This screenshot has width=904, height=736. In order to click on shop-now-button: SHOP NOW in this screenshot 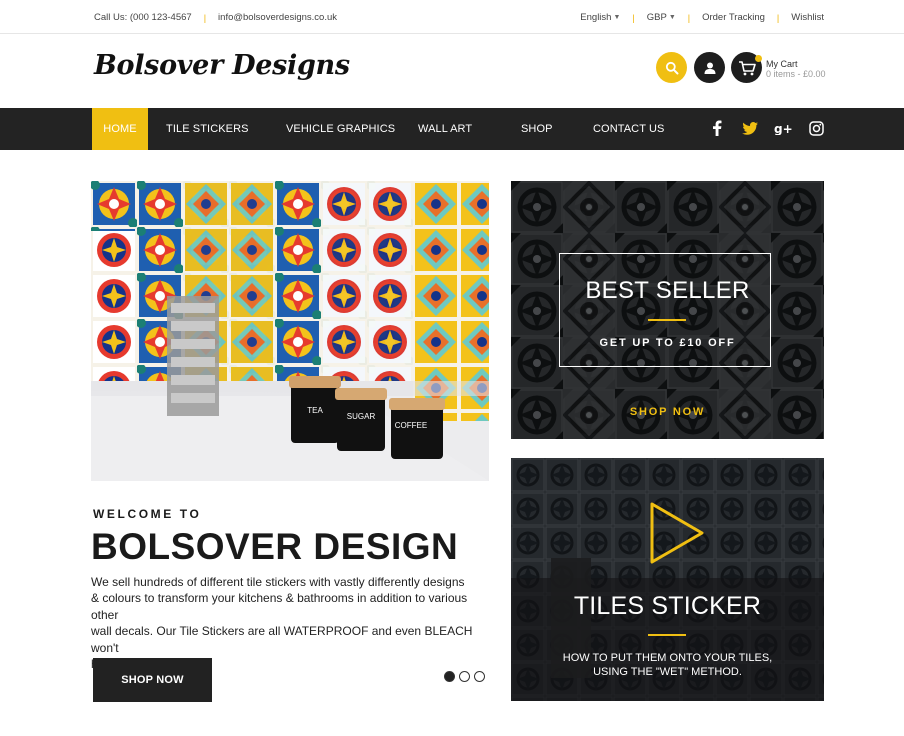, I will do `click(152, 680)`.